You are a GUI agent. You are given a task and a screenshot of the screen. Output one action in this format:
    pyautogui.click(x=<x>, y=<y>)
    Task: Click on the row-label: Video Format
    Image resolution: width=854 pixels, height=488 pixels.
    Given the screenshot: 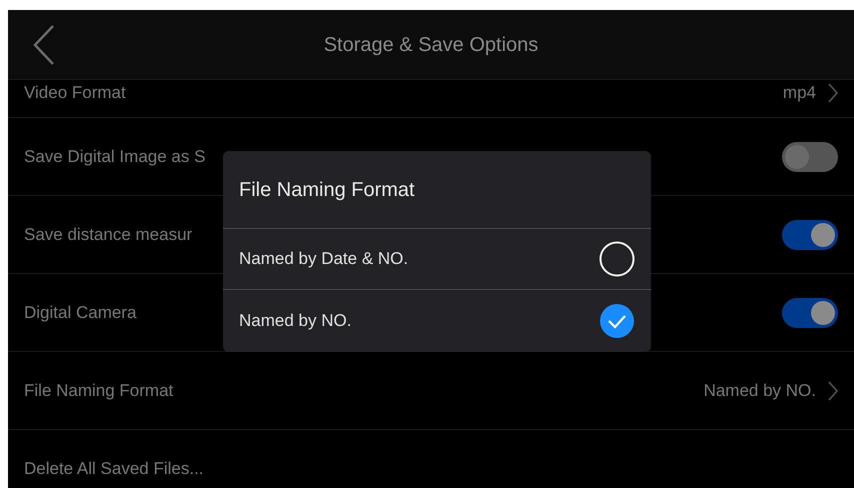 What is the action you would take?
    pyautogui.click(x=75, y=93)
    